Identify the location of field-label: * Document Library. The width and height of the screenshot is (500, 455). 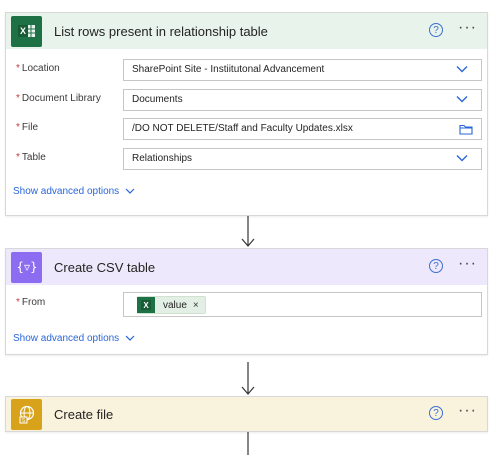
(58, 98).